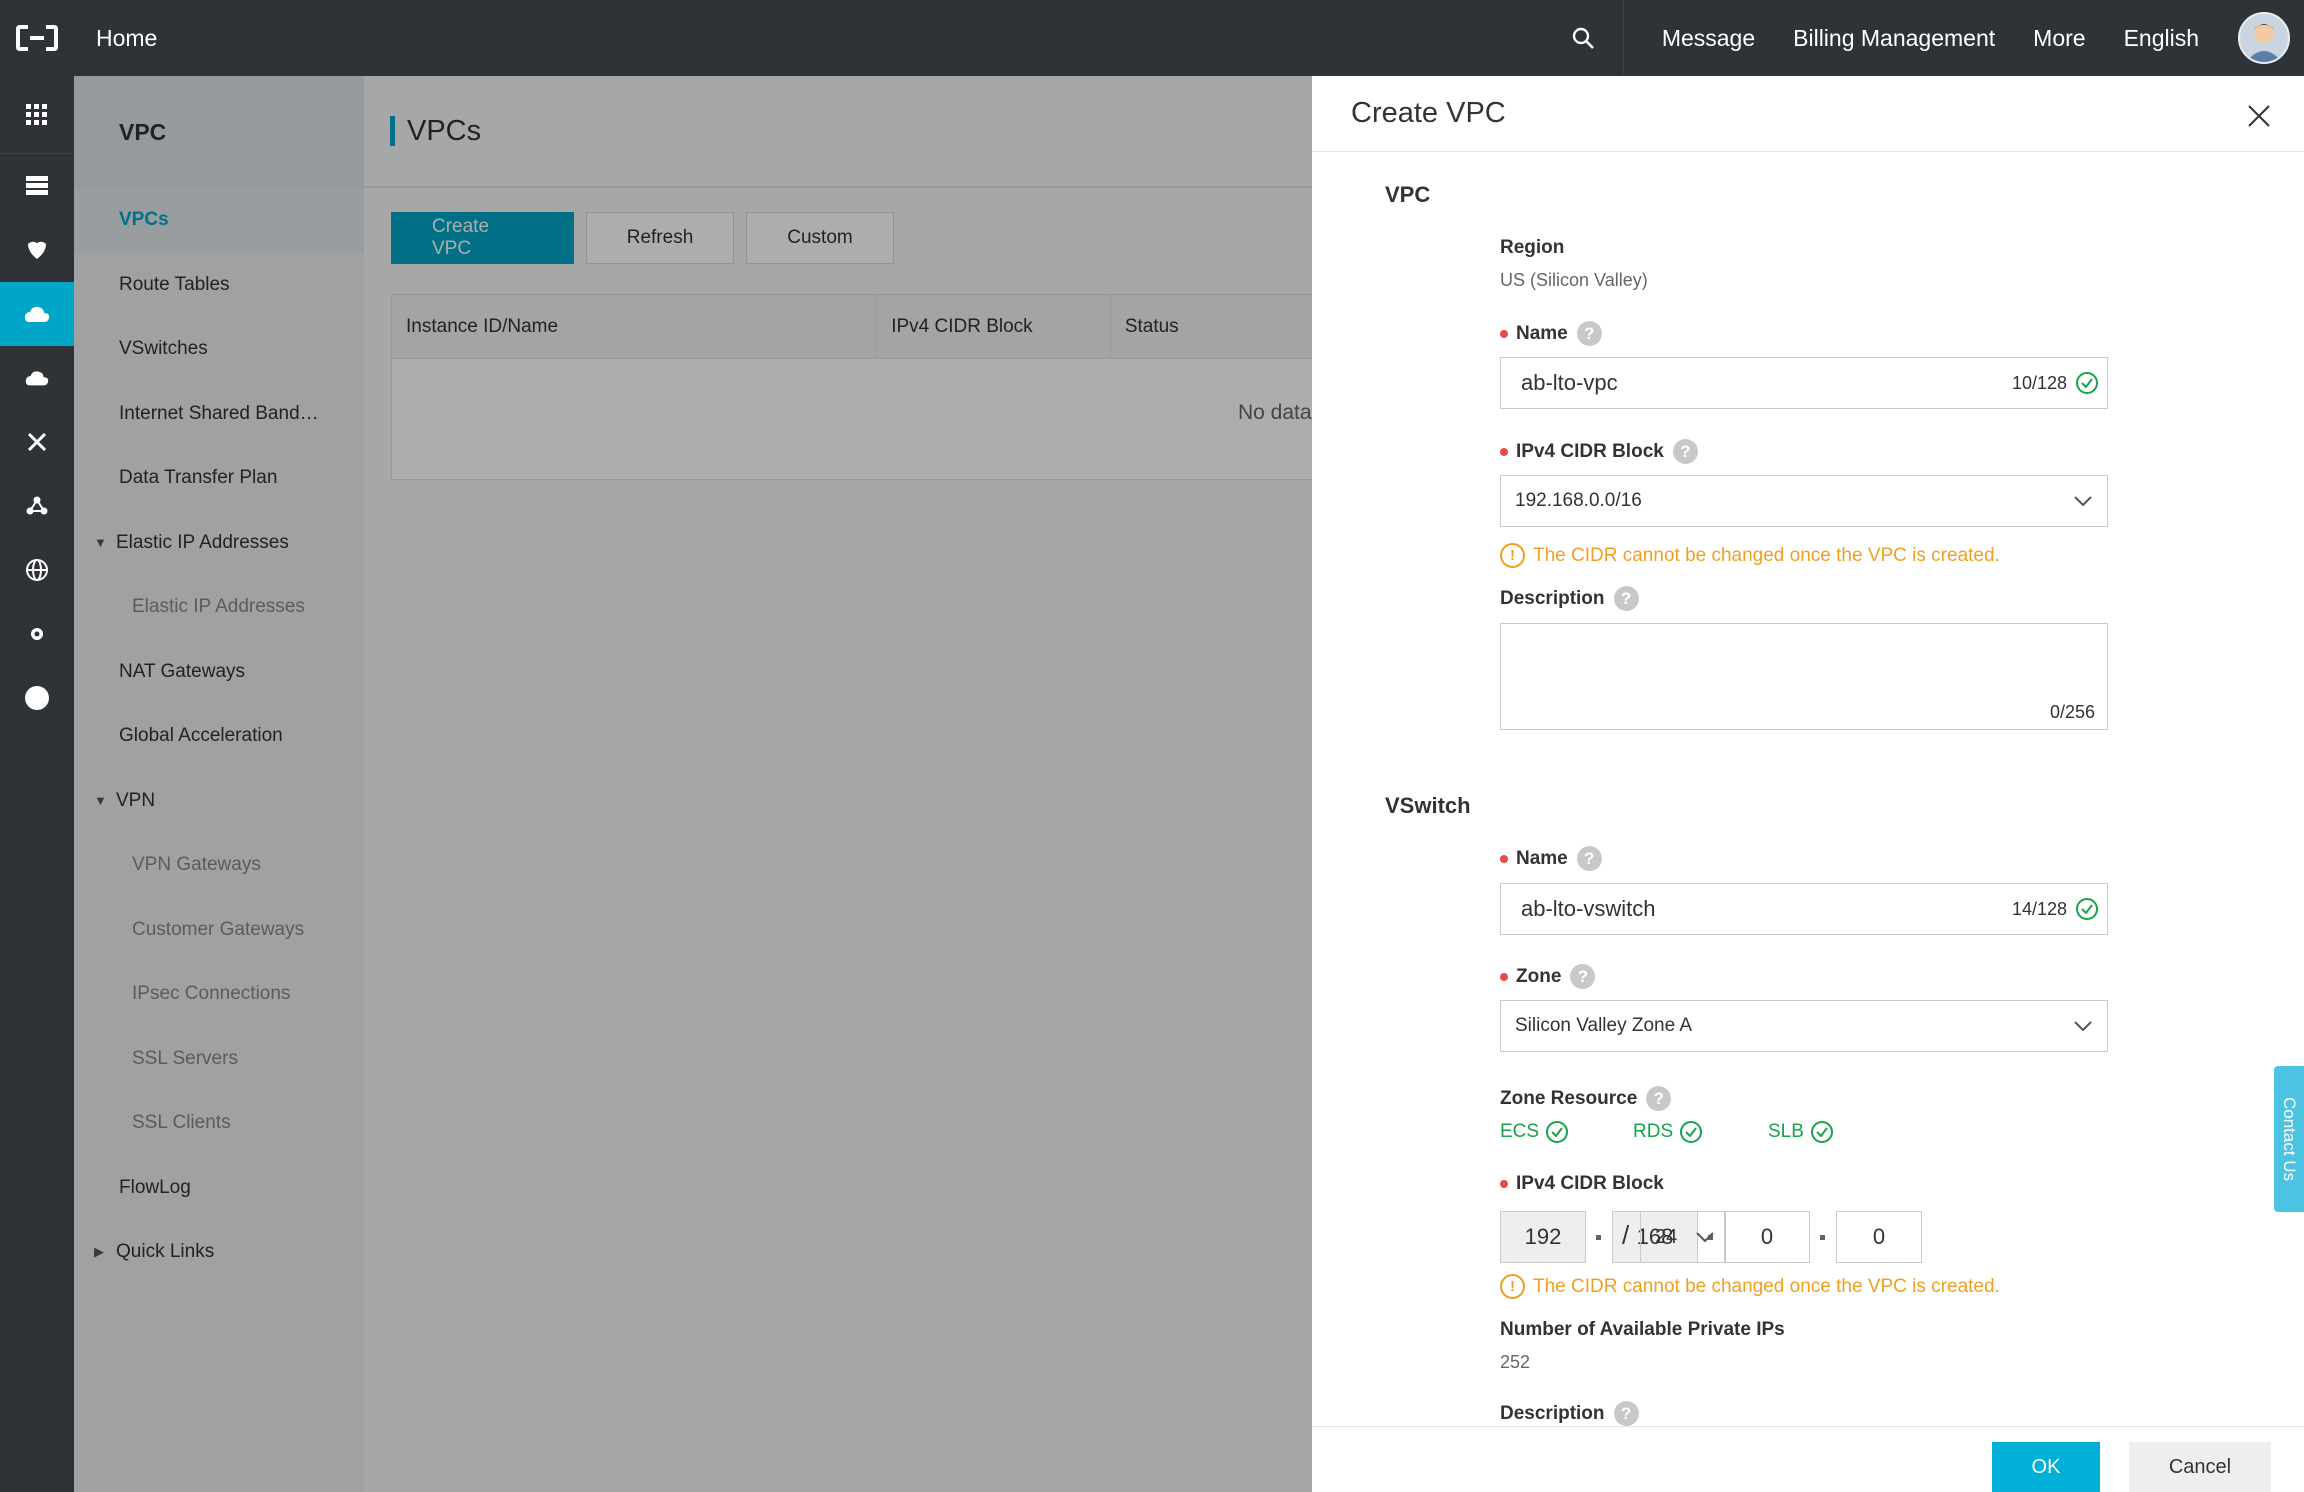 The height and width of the screenshot is (1492, 2304). What do you see at coordinates (37, 698) in the screenshot?
I see `circle-icon` at bounding box center [37, 698].